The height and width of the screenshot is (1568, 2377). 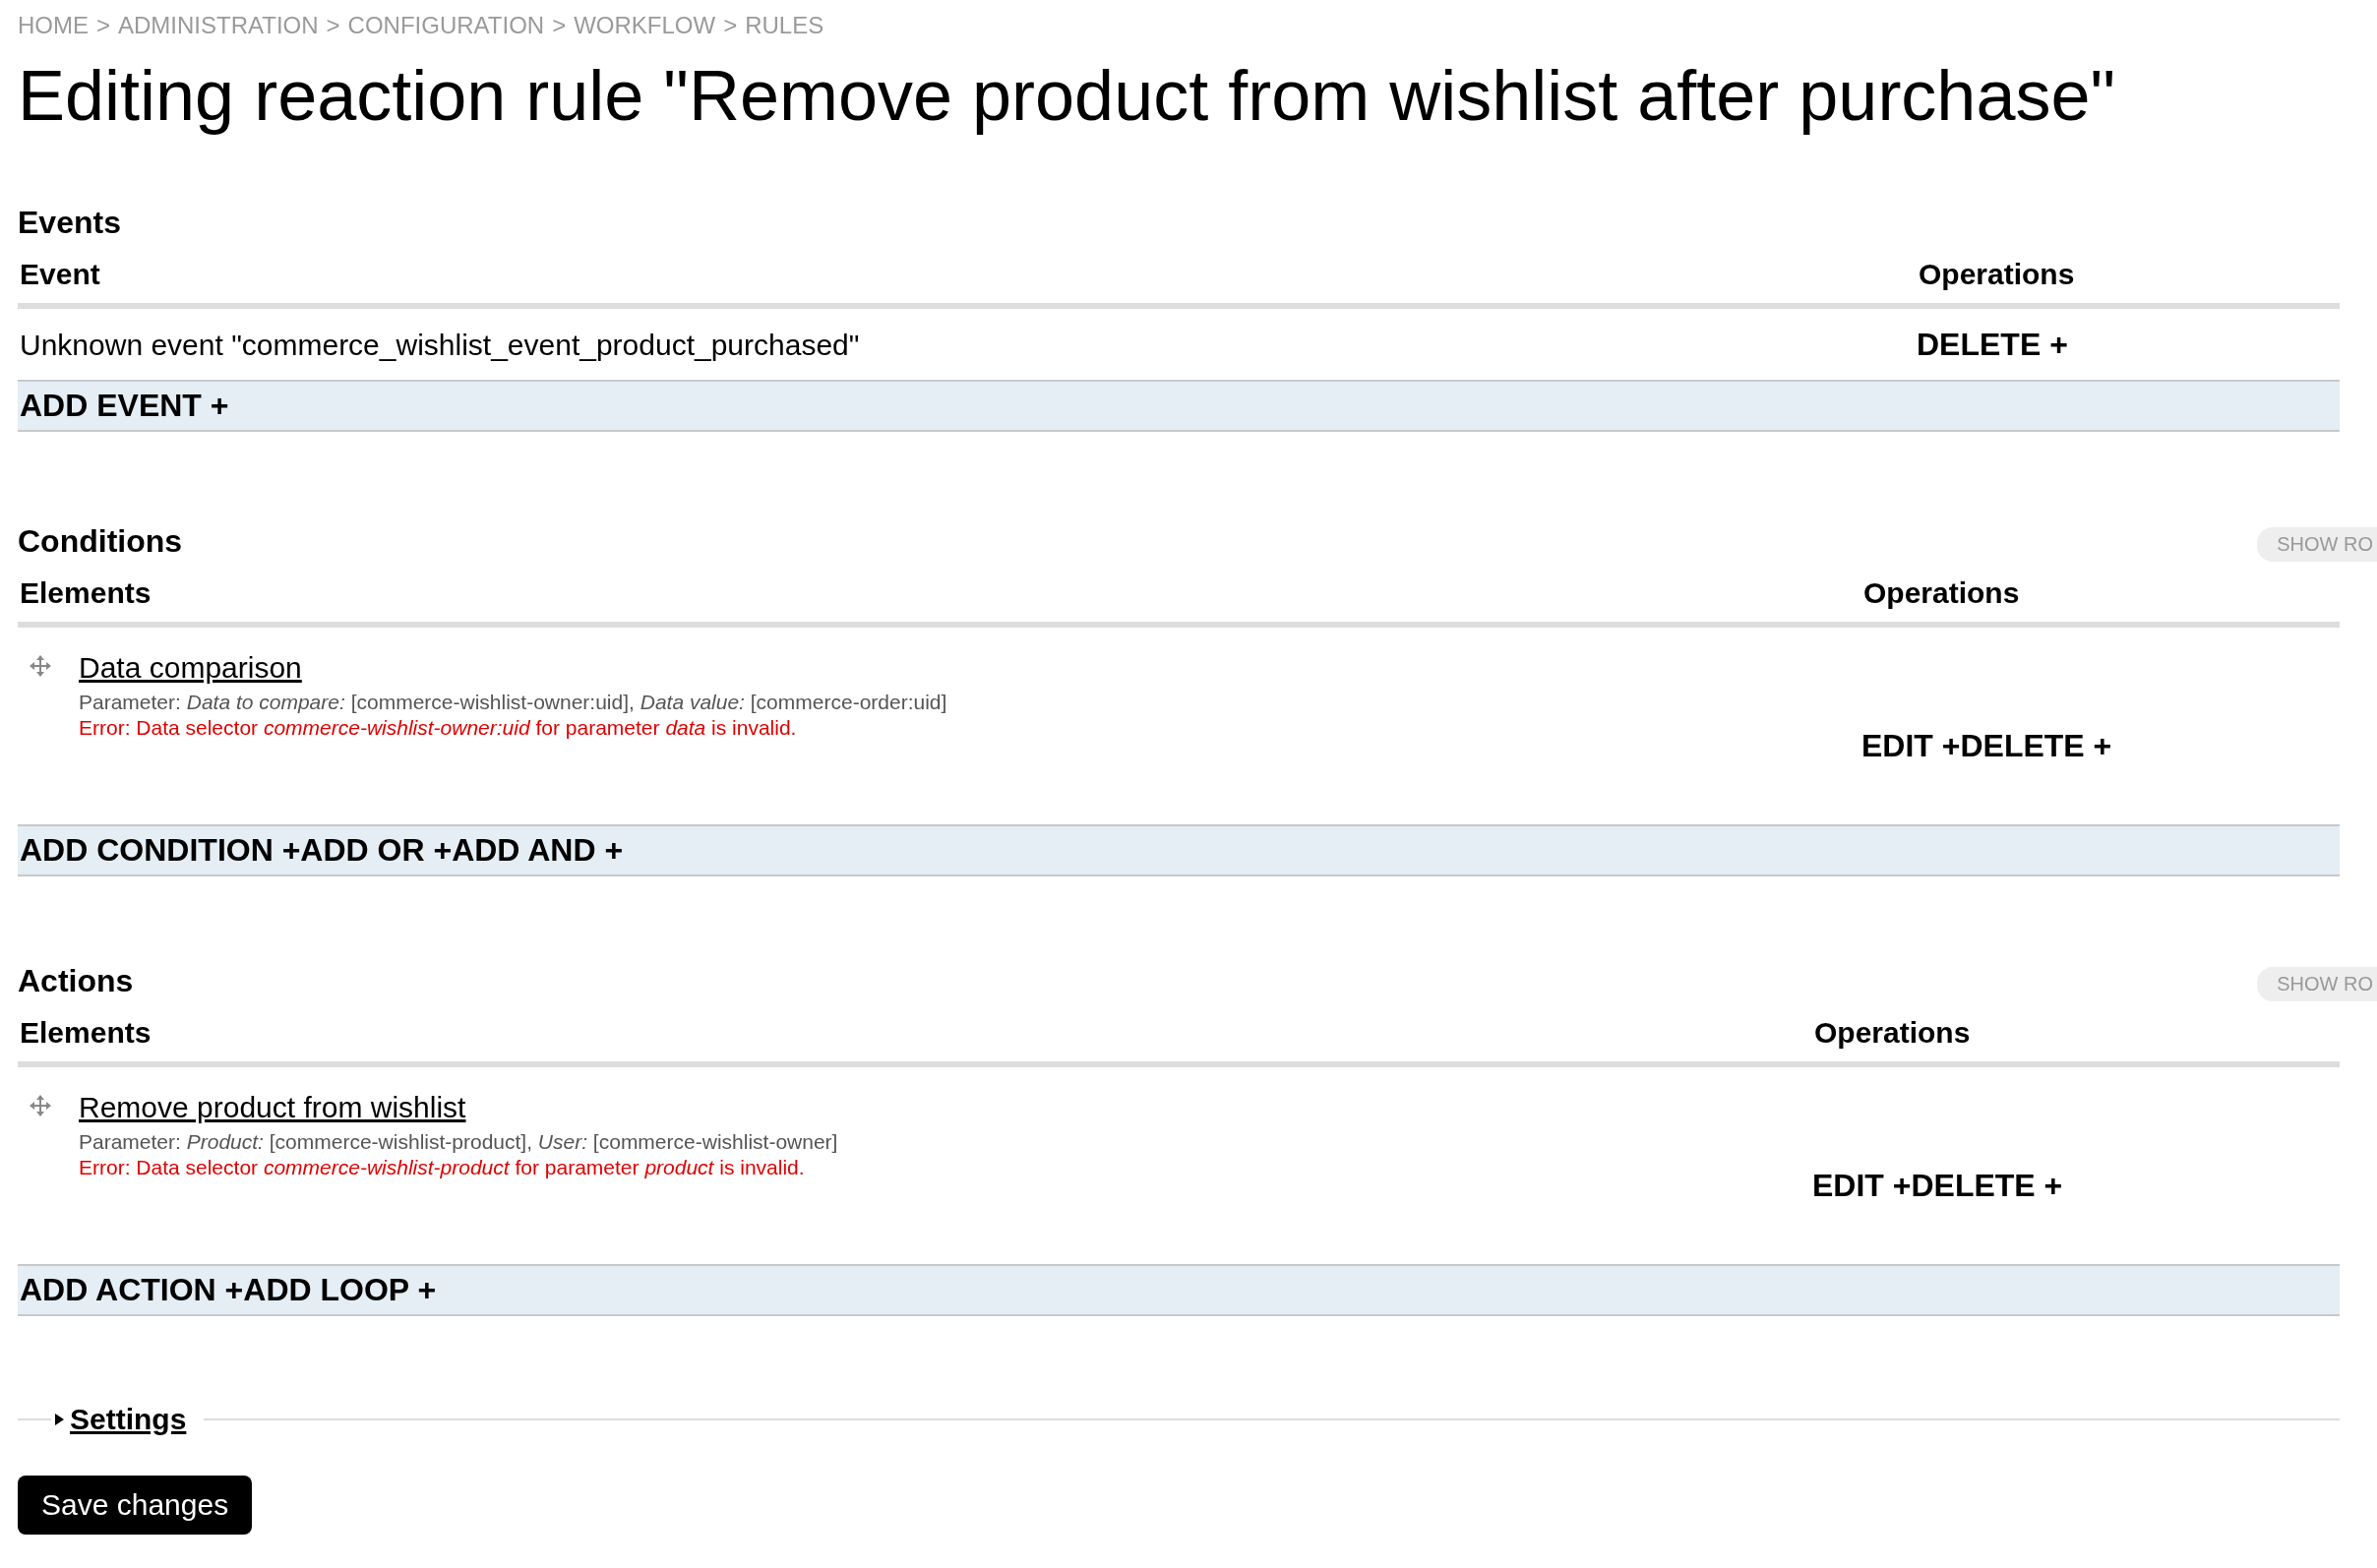 What do you see at coordinates (132, 1290) in the screenshot?
I see `add-link: ADD ACTION +` at bounding box center [132, 1290].